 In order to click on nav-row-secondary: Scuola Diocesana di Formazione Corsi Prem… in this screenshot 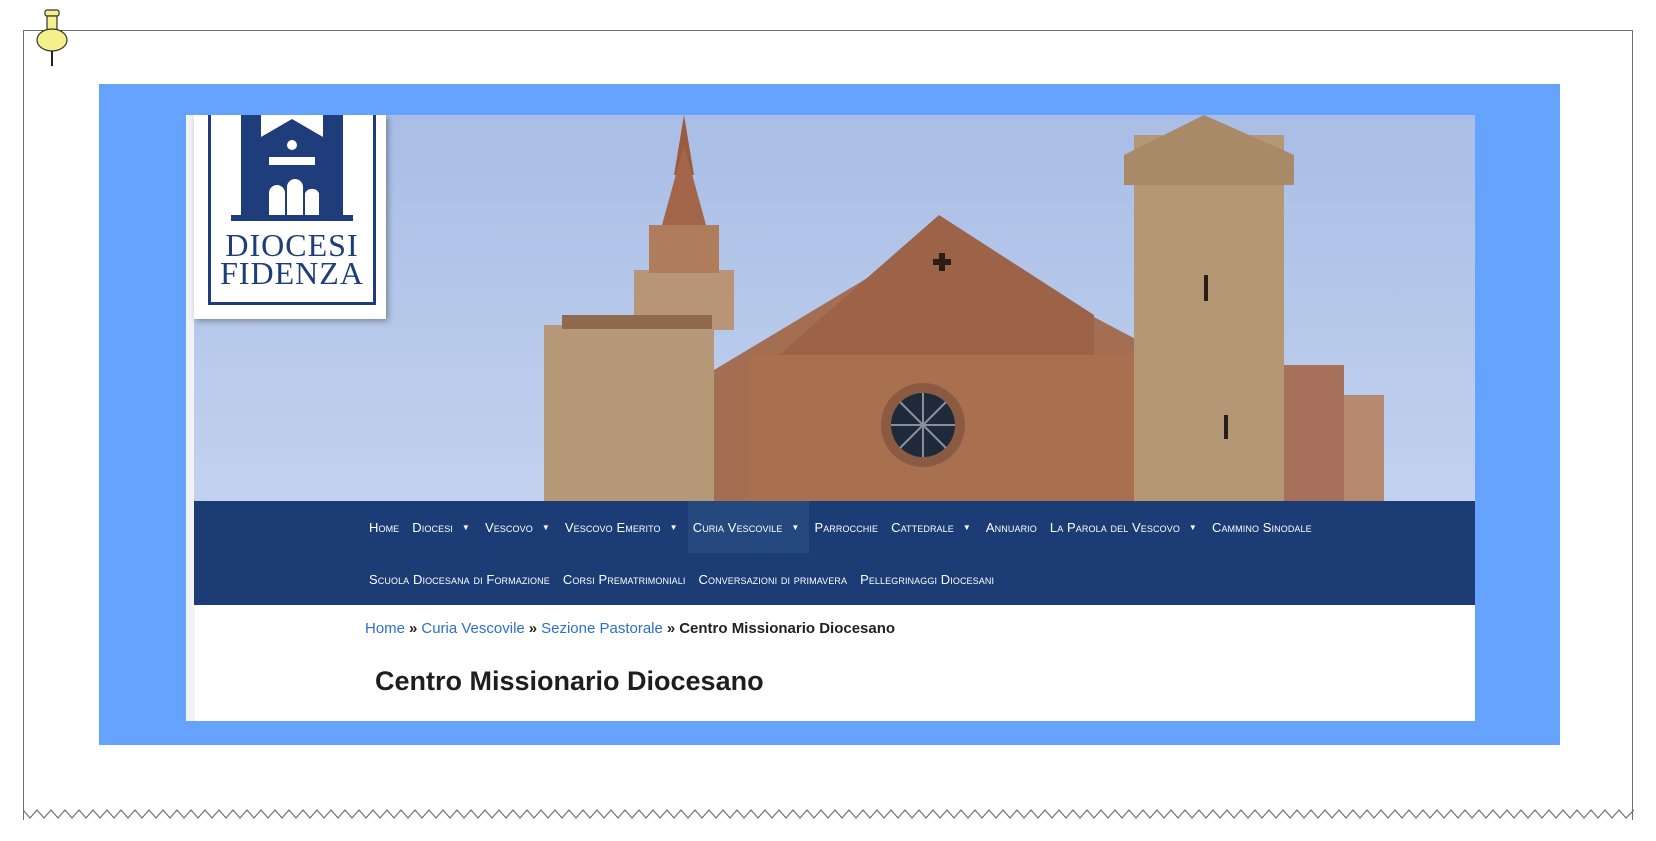, I will do `click(683, 579)`.